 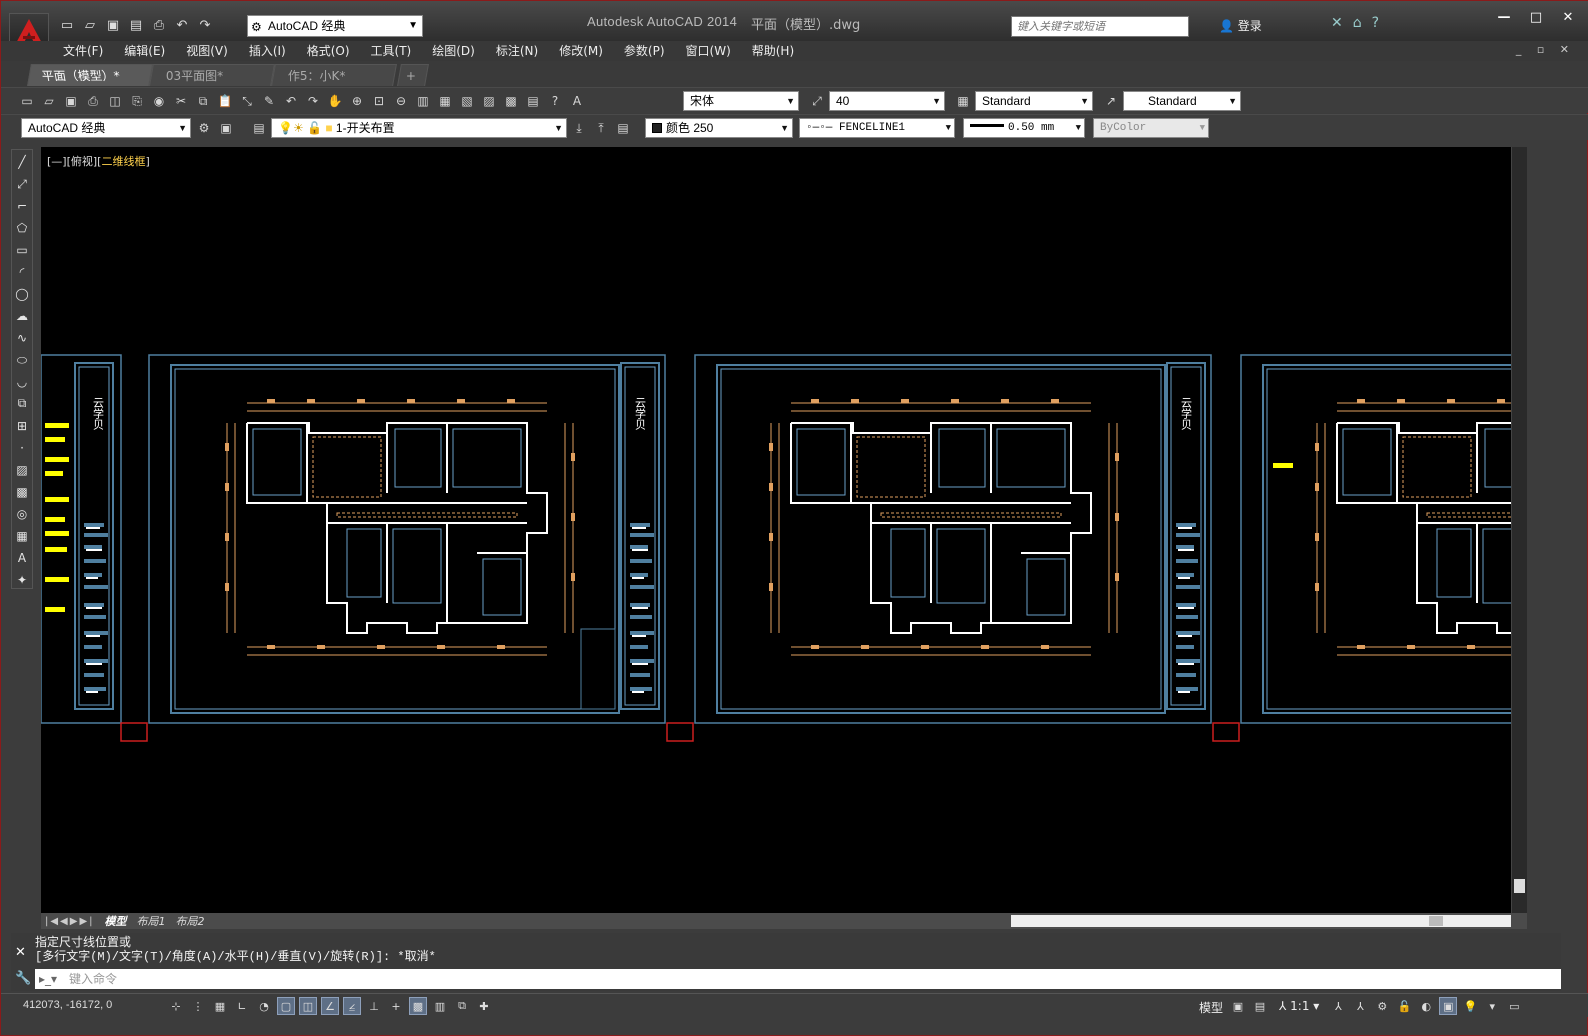 What do you see at coordinates (22, 338) in the screenshot?
I see `spline-icon: ∿` at bounding box center [22, 338].